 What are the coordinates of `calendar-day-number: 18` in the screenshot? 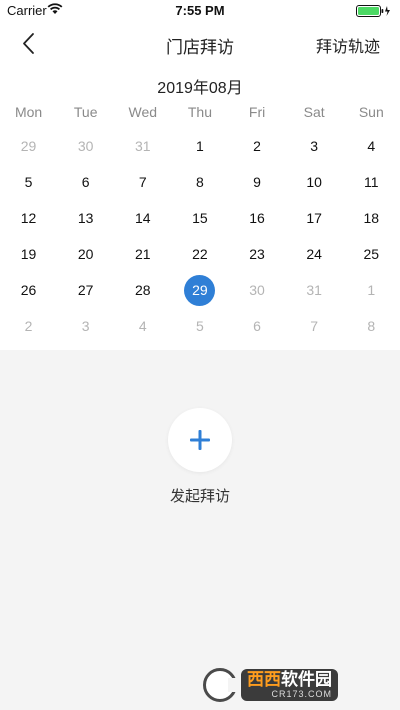 It's located at (371, 218).